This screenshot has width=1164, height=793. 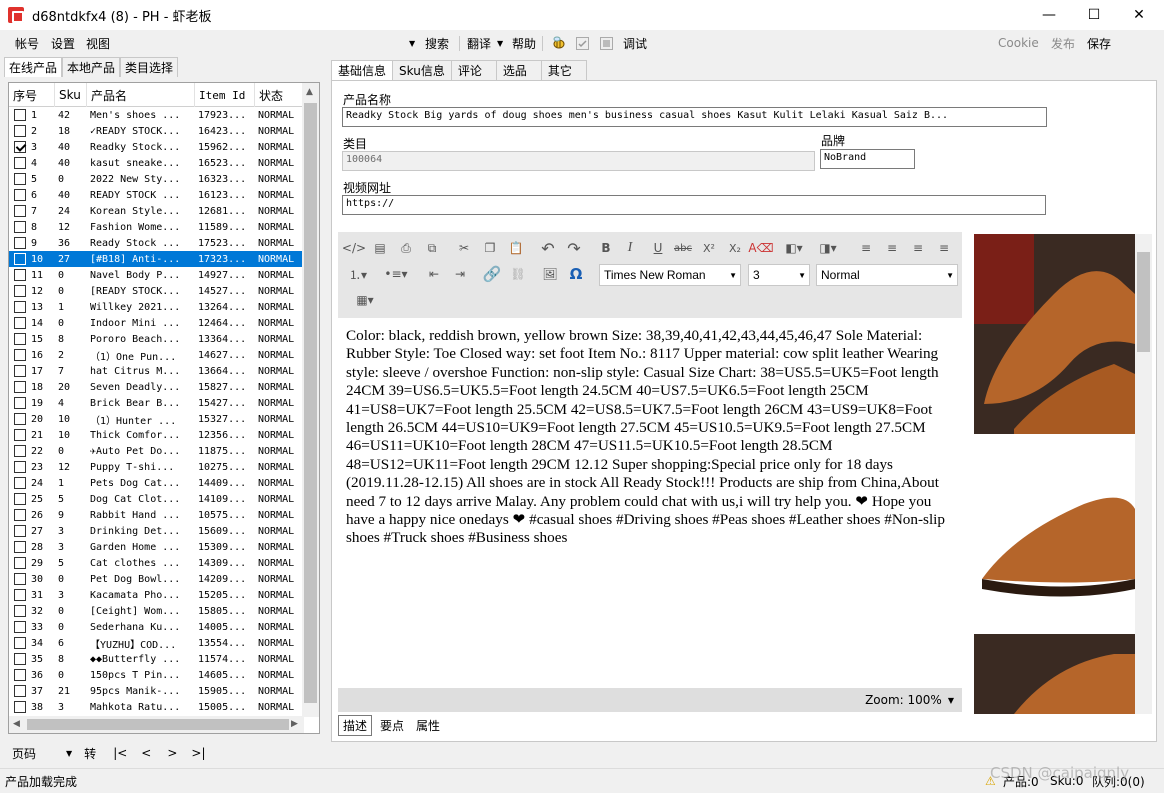 I want to click on col-header-sku: Sku, so click(x=71, y=95).